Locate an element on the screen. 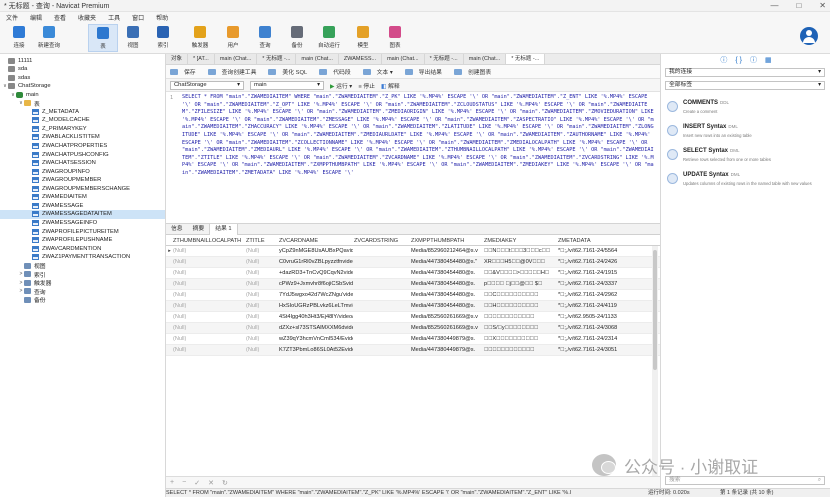 The width and height of the screenshot is (830, 497). column-header: ZXMPPTHUMBPATH is located at coordinates (447, 241).